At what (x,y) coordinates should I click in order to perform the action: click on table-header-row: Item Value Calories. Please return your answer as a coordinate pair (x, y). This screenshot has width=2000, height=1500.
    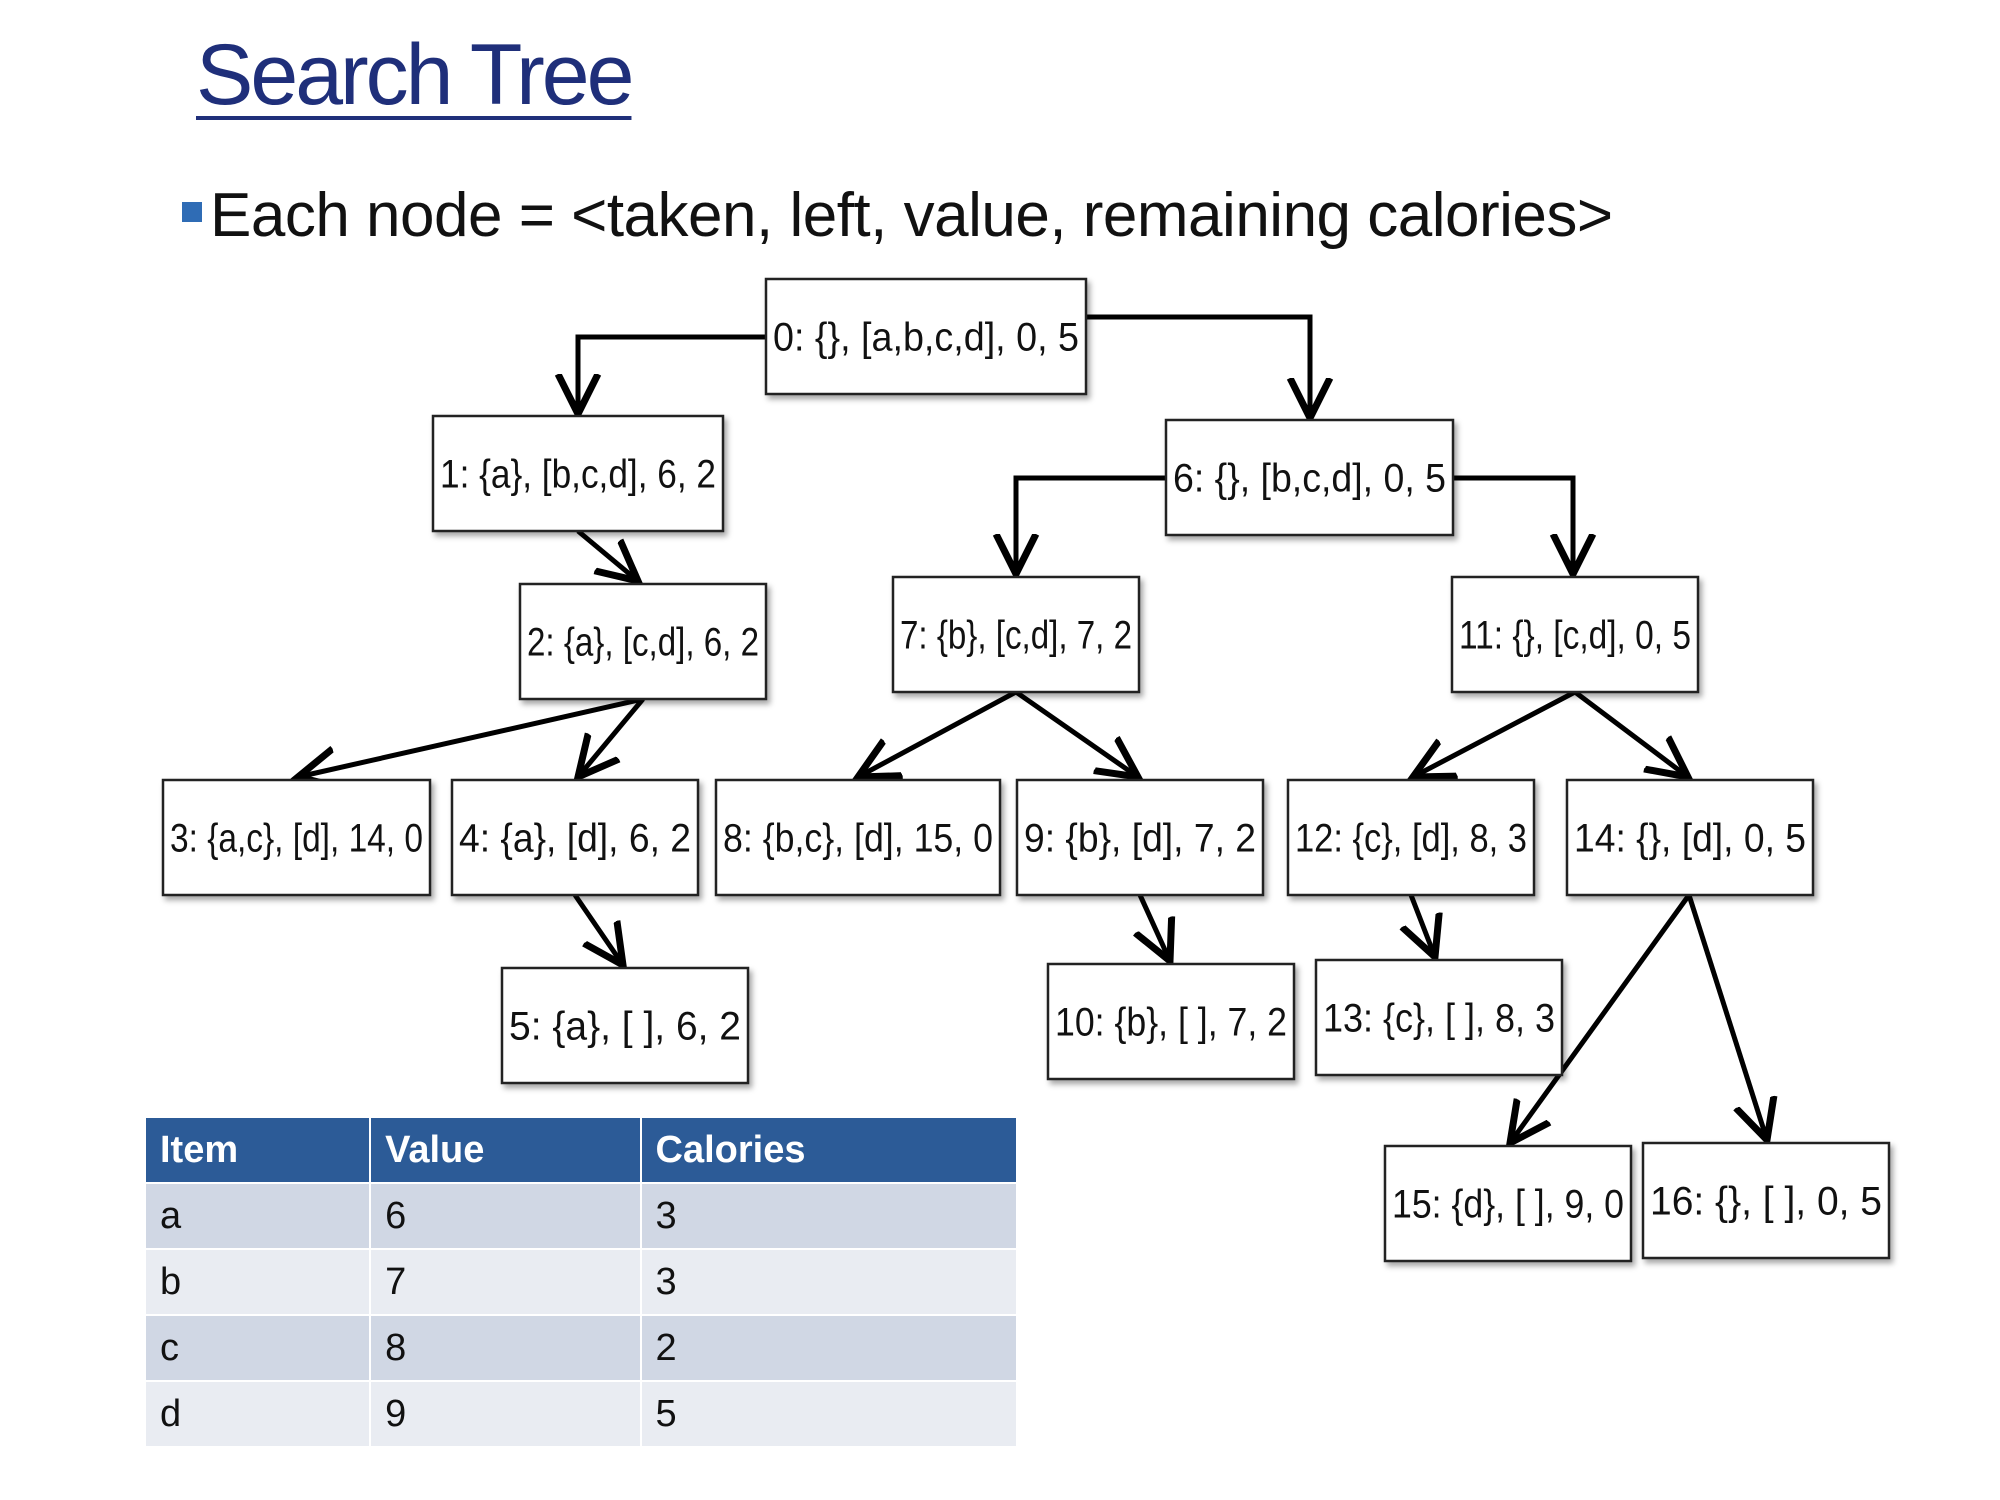
    Looking at the image, I should click on (582, 1150).